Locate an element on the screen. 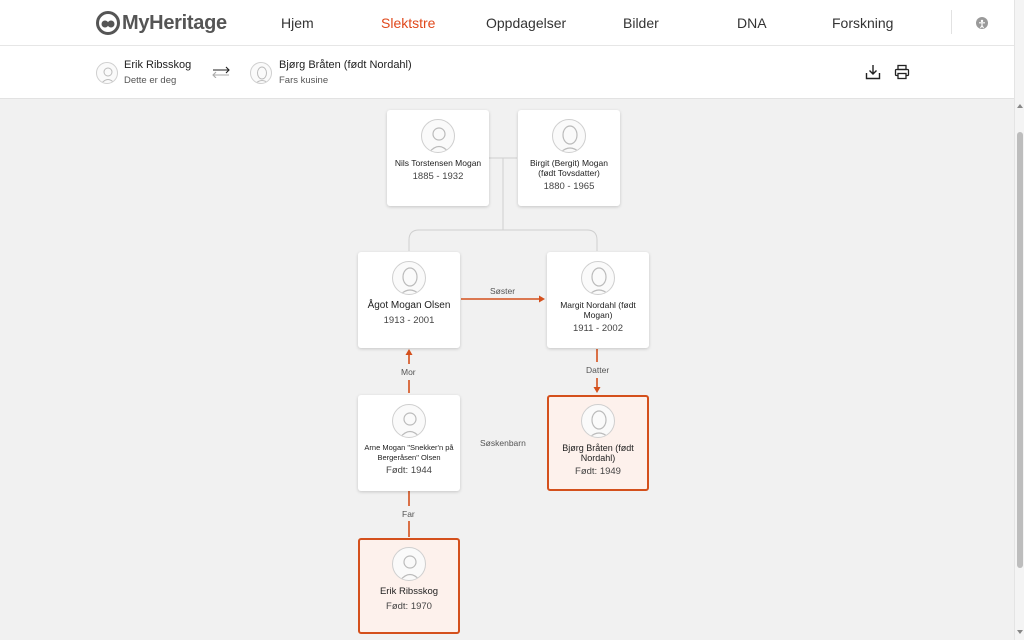  scroll-up-arrow-icon is located at coordinates (1020, 106).